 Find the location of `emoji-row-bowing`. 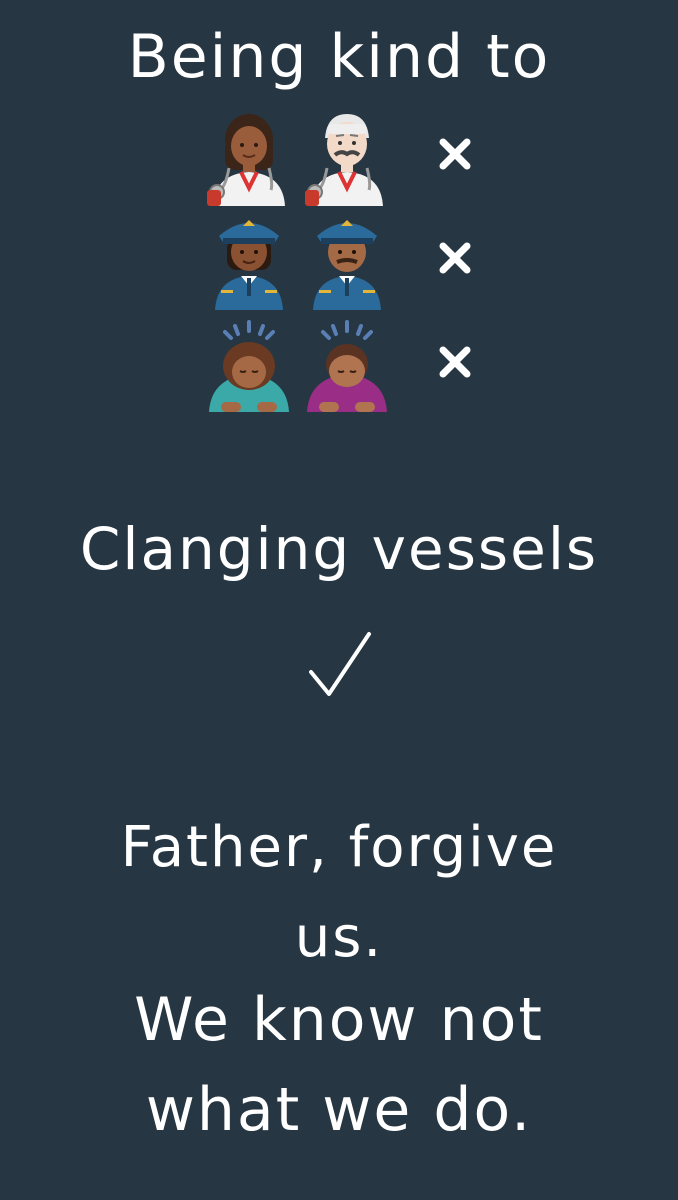

emoji-row-bowing is located at coordinates (350, 366).